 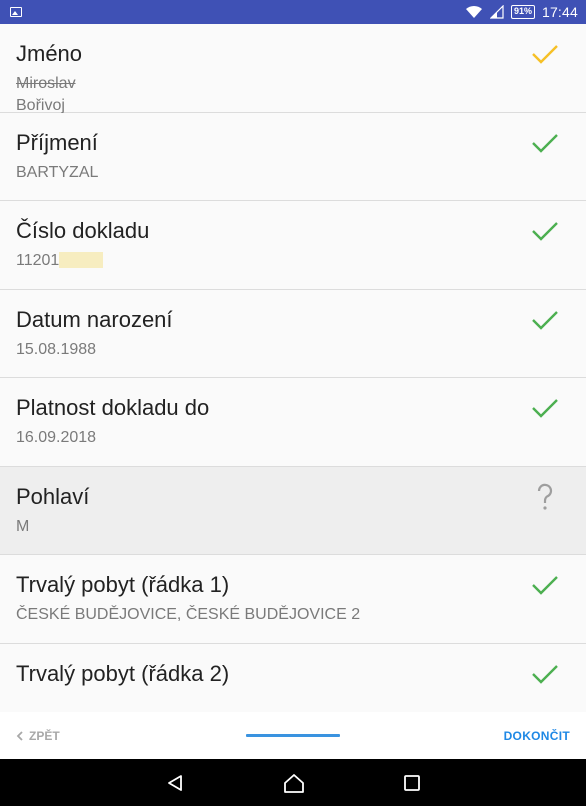 What do you see at coordinates (537, 736) in the screenshot?
I see `finish-button: DOKONČIT` at bounding box center [537, 736].